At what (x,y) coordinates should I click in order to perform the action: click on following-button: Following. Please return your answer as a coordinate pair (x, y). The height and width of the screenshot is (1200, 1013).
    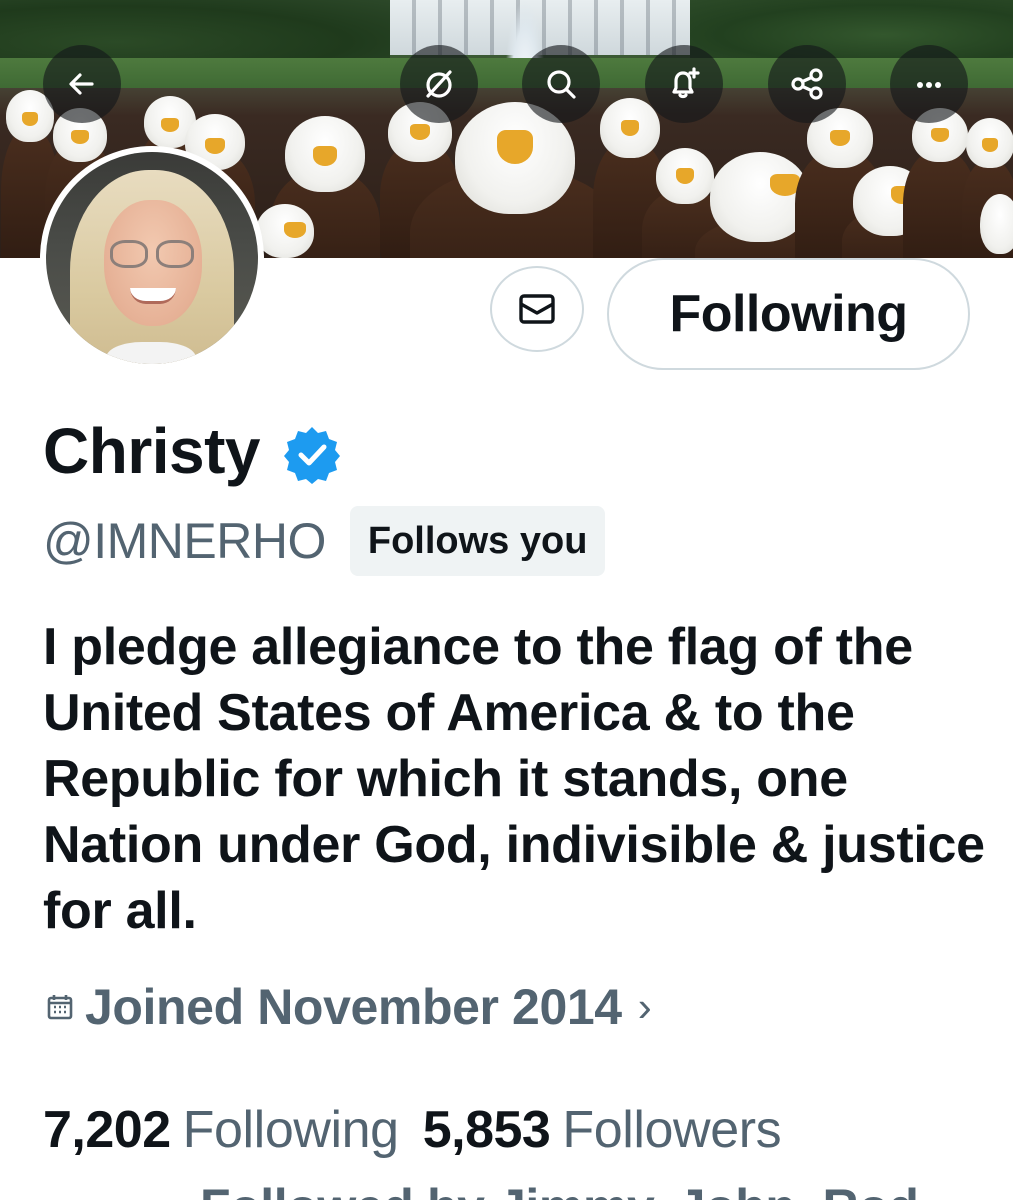
    Looking at the image, I should click on (788, 314).